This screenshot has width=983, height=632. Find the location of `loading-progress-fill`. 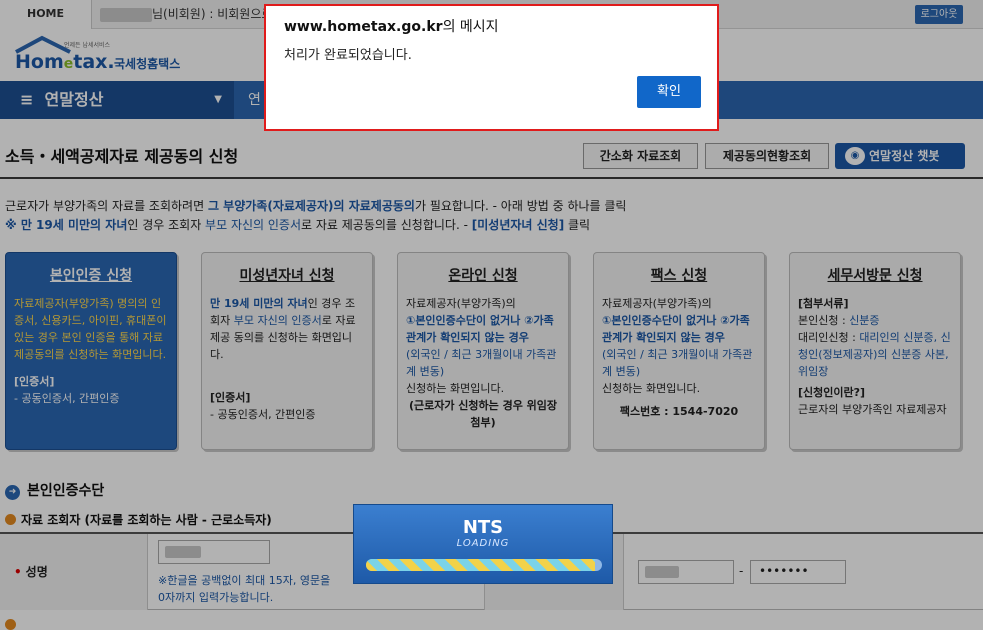

loading-progress-fill is located at coordinates (480, 565).